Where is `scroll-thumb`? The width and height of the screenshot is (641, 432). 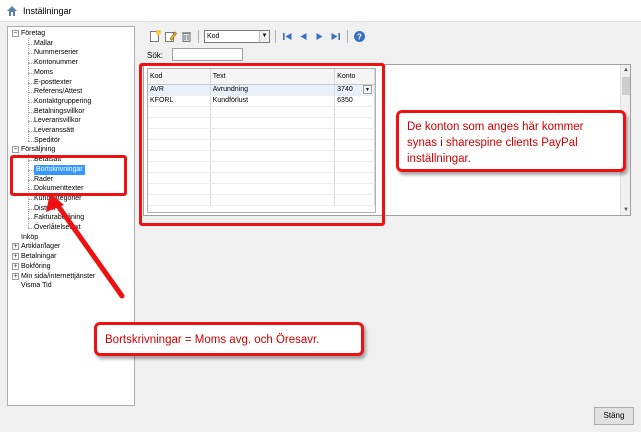
scroll-thumb is located at coordinates (626, 86).